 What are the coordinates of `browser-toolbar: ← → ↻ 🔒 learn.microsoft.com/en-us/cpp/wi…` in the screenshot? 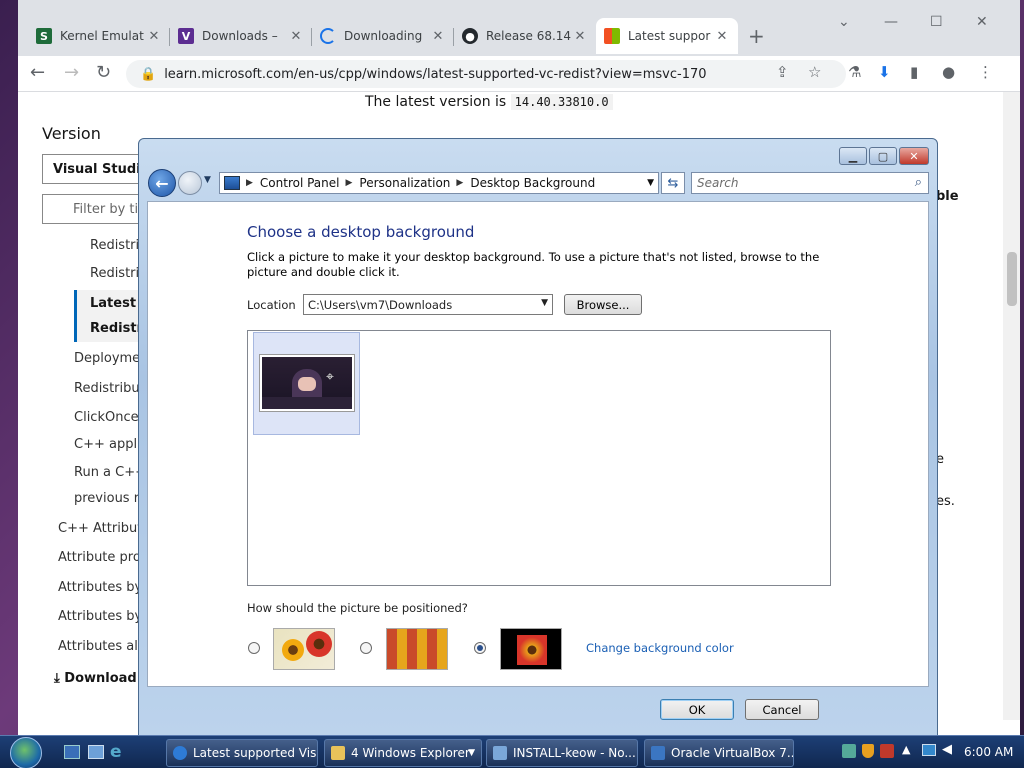 It's located at (519, 74).